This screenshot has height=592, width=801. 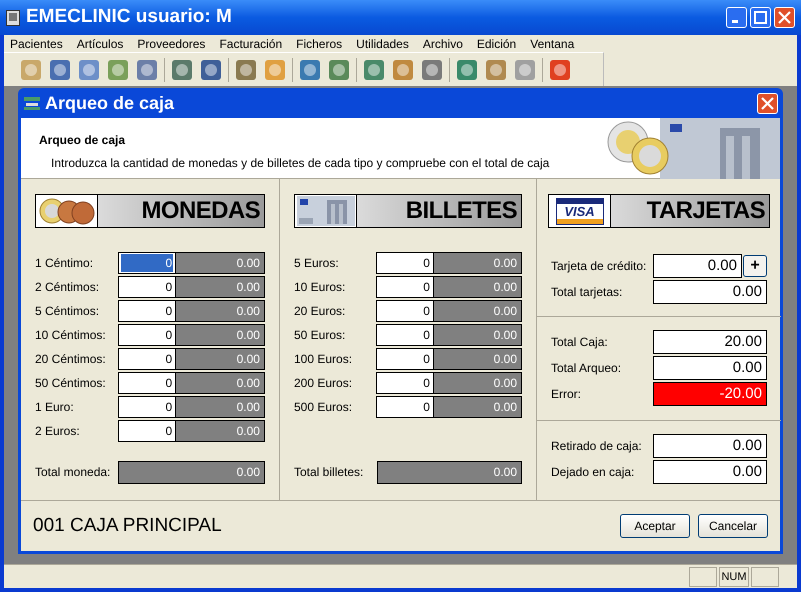 I want to click on denomination-label: 20 Euros:, so click(x=320, y=311).